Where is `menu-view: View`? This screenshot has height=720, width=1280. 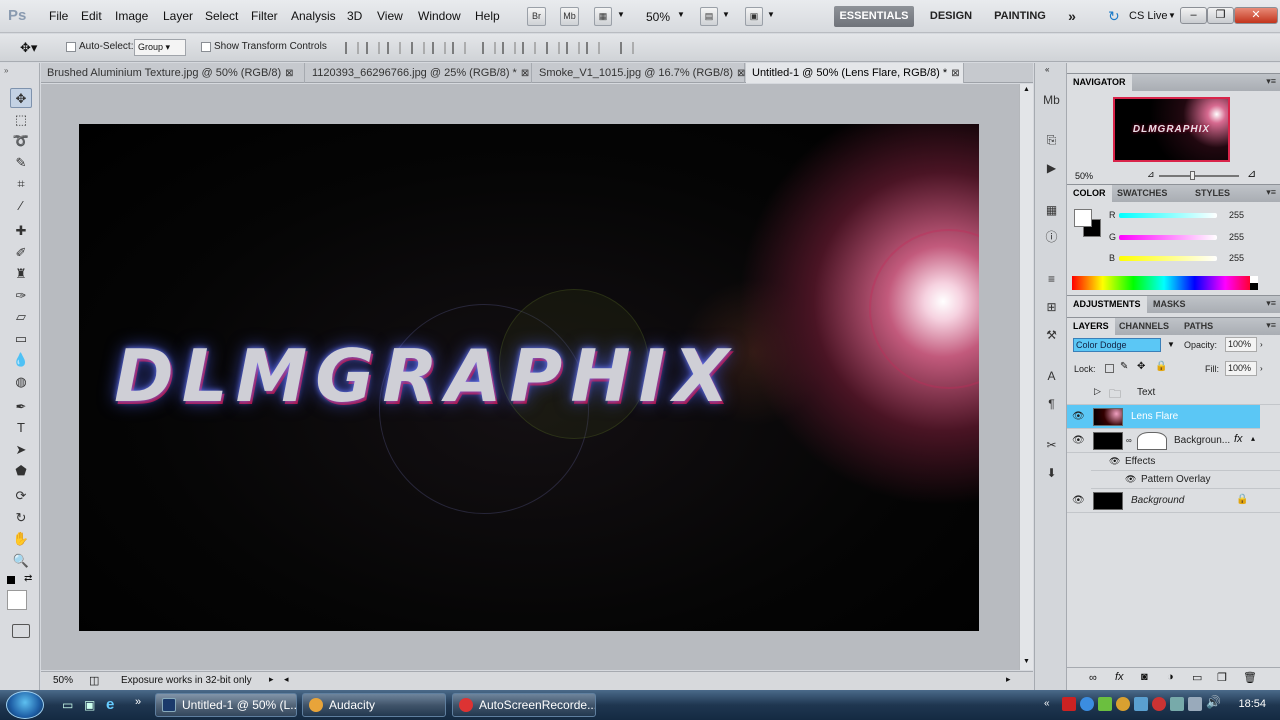 menu-view: View is located at coordinates (390, 16).